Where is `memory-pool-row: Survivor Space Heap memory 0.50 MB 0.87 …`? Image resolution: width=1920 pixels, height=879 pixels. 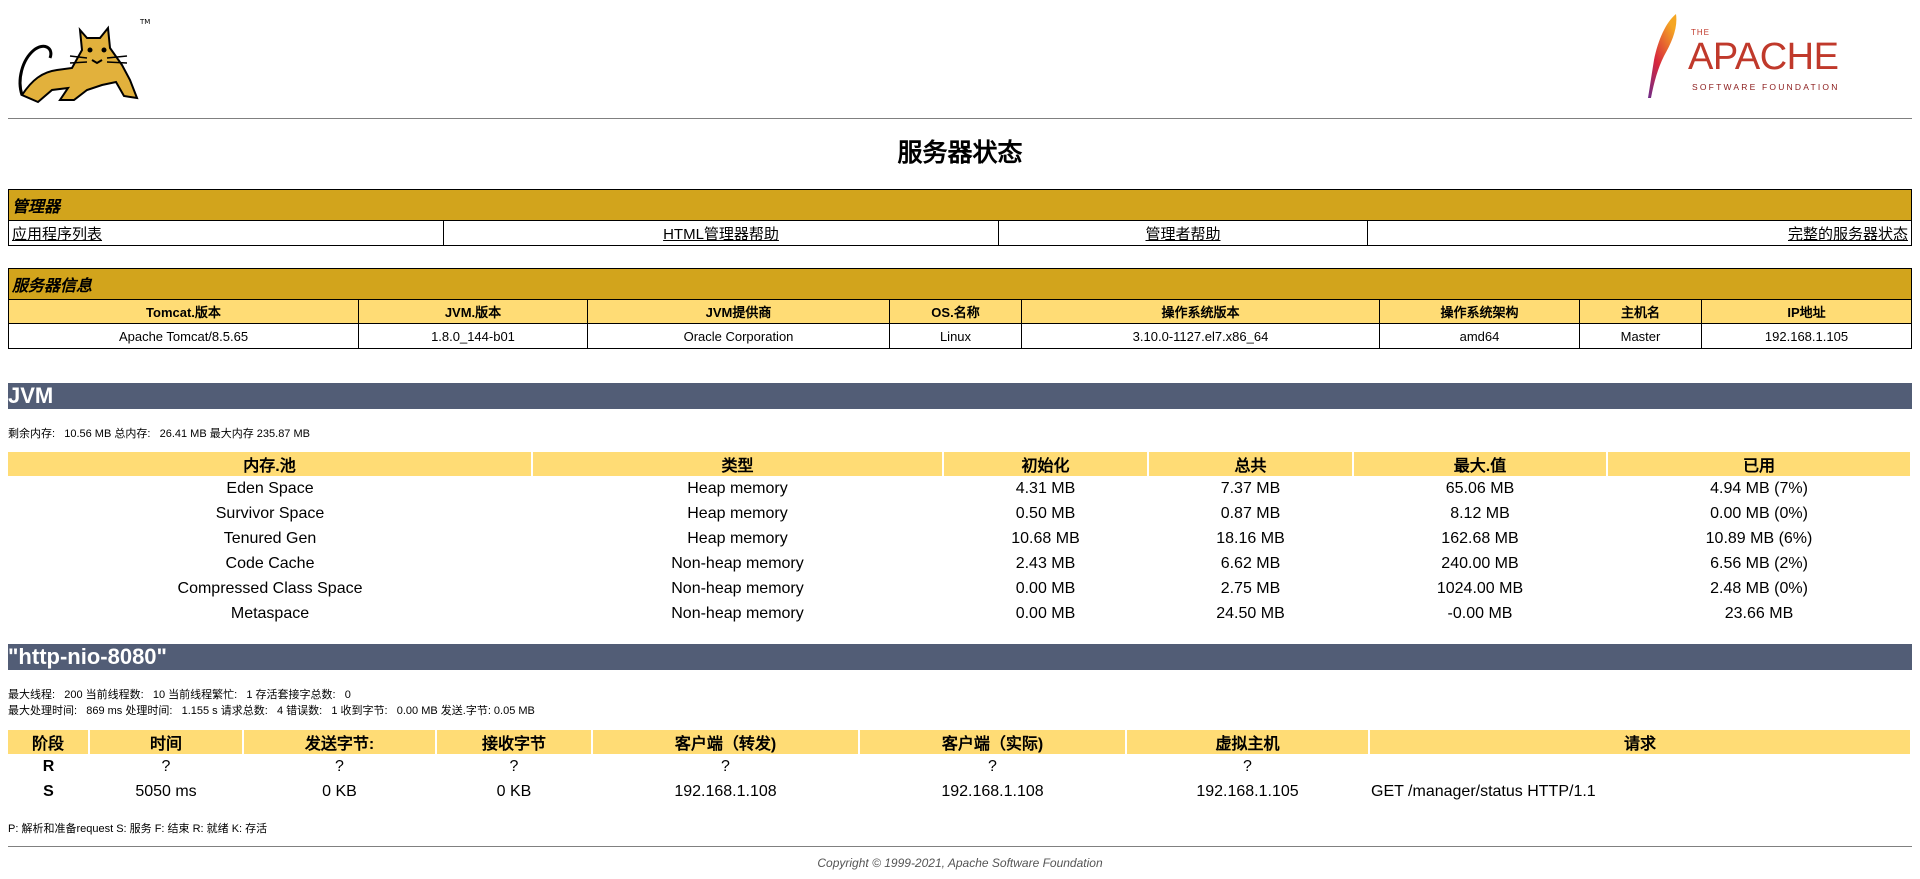 memory-pool-row: Survivor Space Heap memory 0.50 MB 0.87 … is located at coordinates (959, 513).